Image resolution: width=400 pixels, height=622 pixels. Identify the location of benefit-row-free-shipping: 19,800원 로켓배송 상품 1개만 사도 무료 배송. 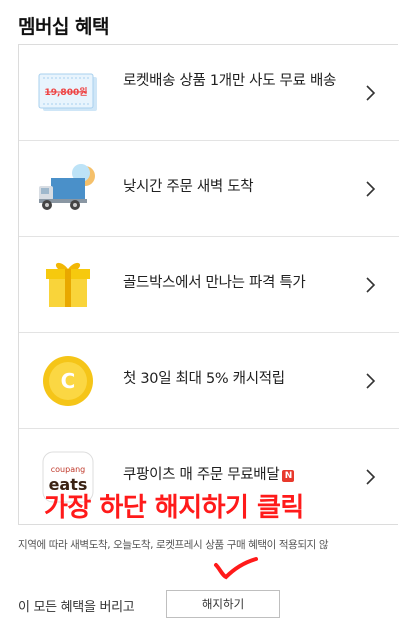
(209, 93).